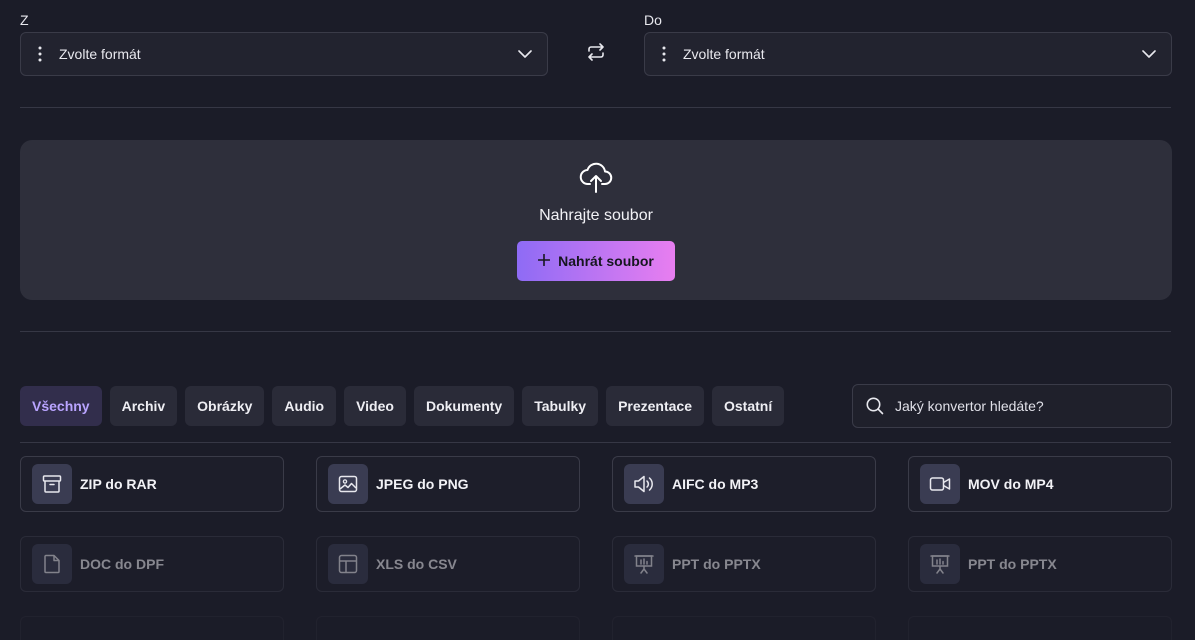 The width and height of the screenshot is (1195, 640). I want to click on converter-card: XLS do CSV, so click(448, 564).